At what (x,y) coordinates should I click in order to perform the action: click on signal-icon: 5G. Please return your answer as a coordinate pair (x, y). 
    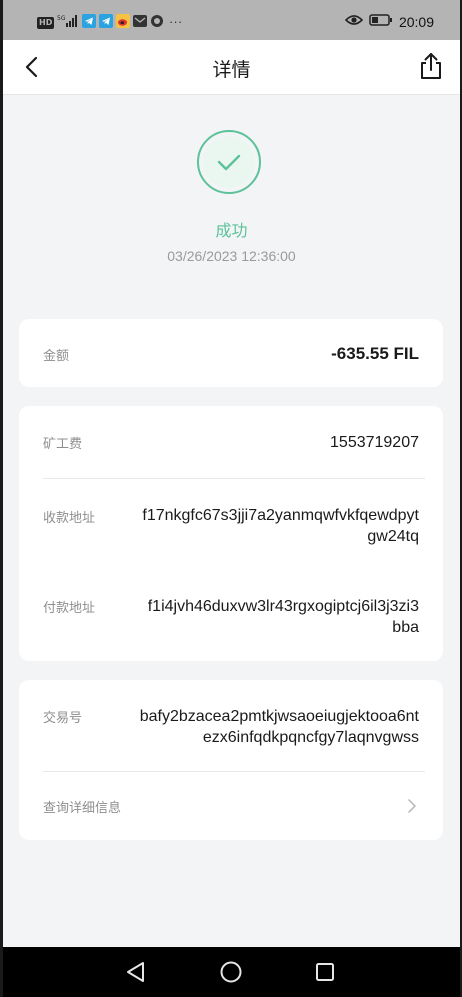
    Looking at the image, I should click on (68, 22).